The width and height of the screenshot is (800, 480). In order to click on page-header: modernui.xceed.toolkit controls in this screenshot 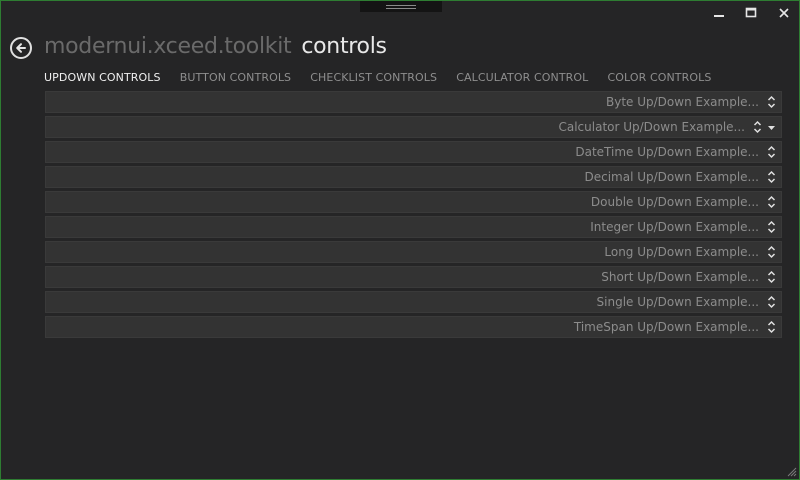, I will do `click(215, 48)`.